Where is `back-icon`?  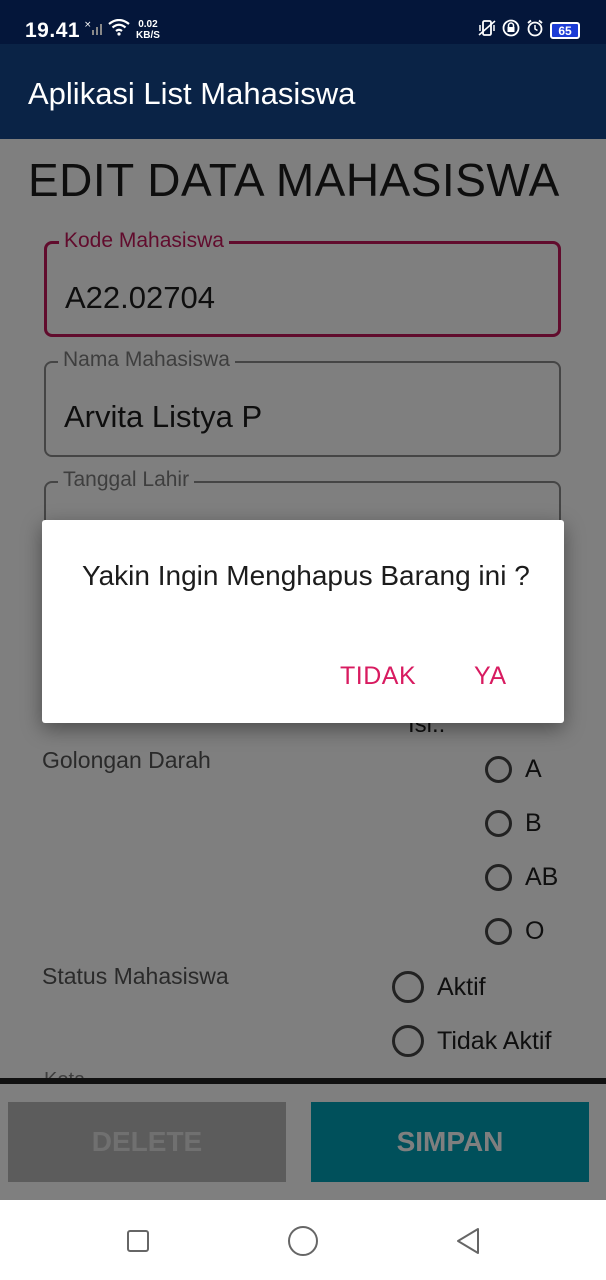
back-icon is located at coordinates (468, 1243).